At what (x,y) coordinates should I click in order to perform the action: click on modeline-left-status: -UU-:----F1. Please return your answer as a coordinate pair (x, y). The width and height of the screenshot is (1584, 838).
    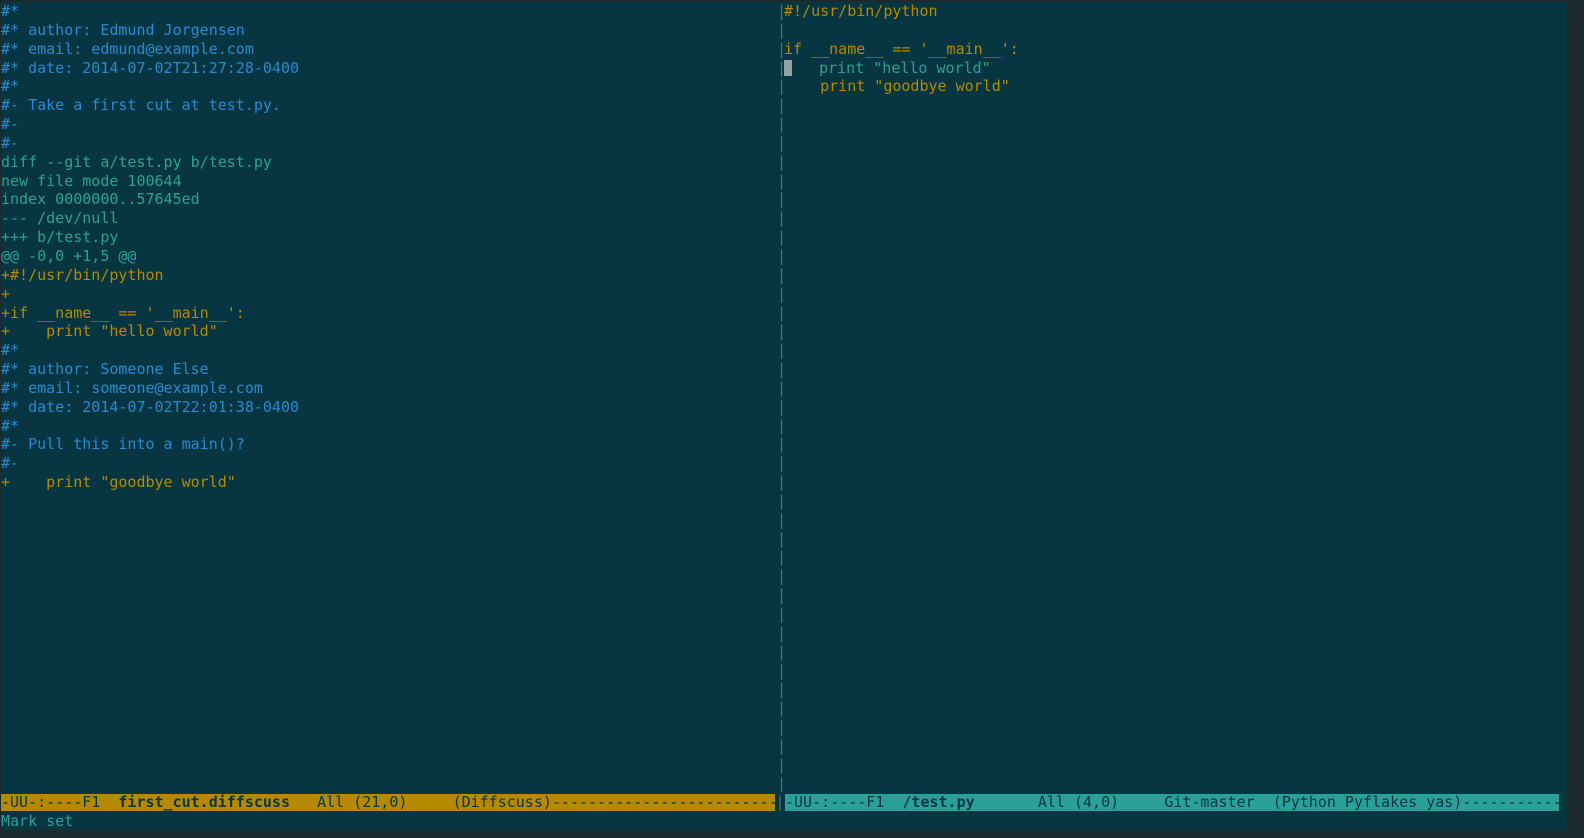
    Looking at the image, I should click on (60, 802).